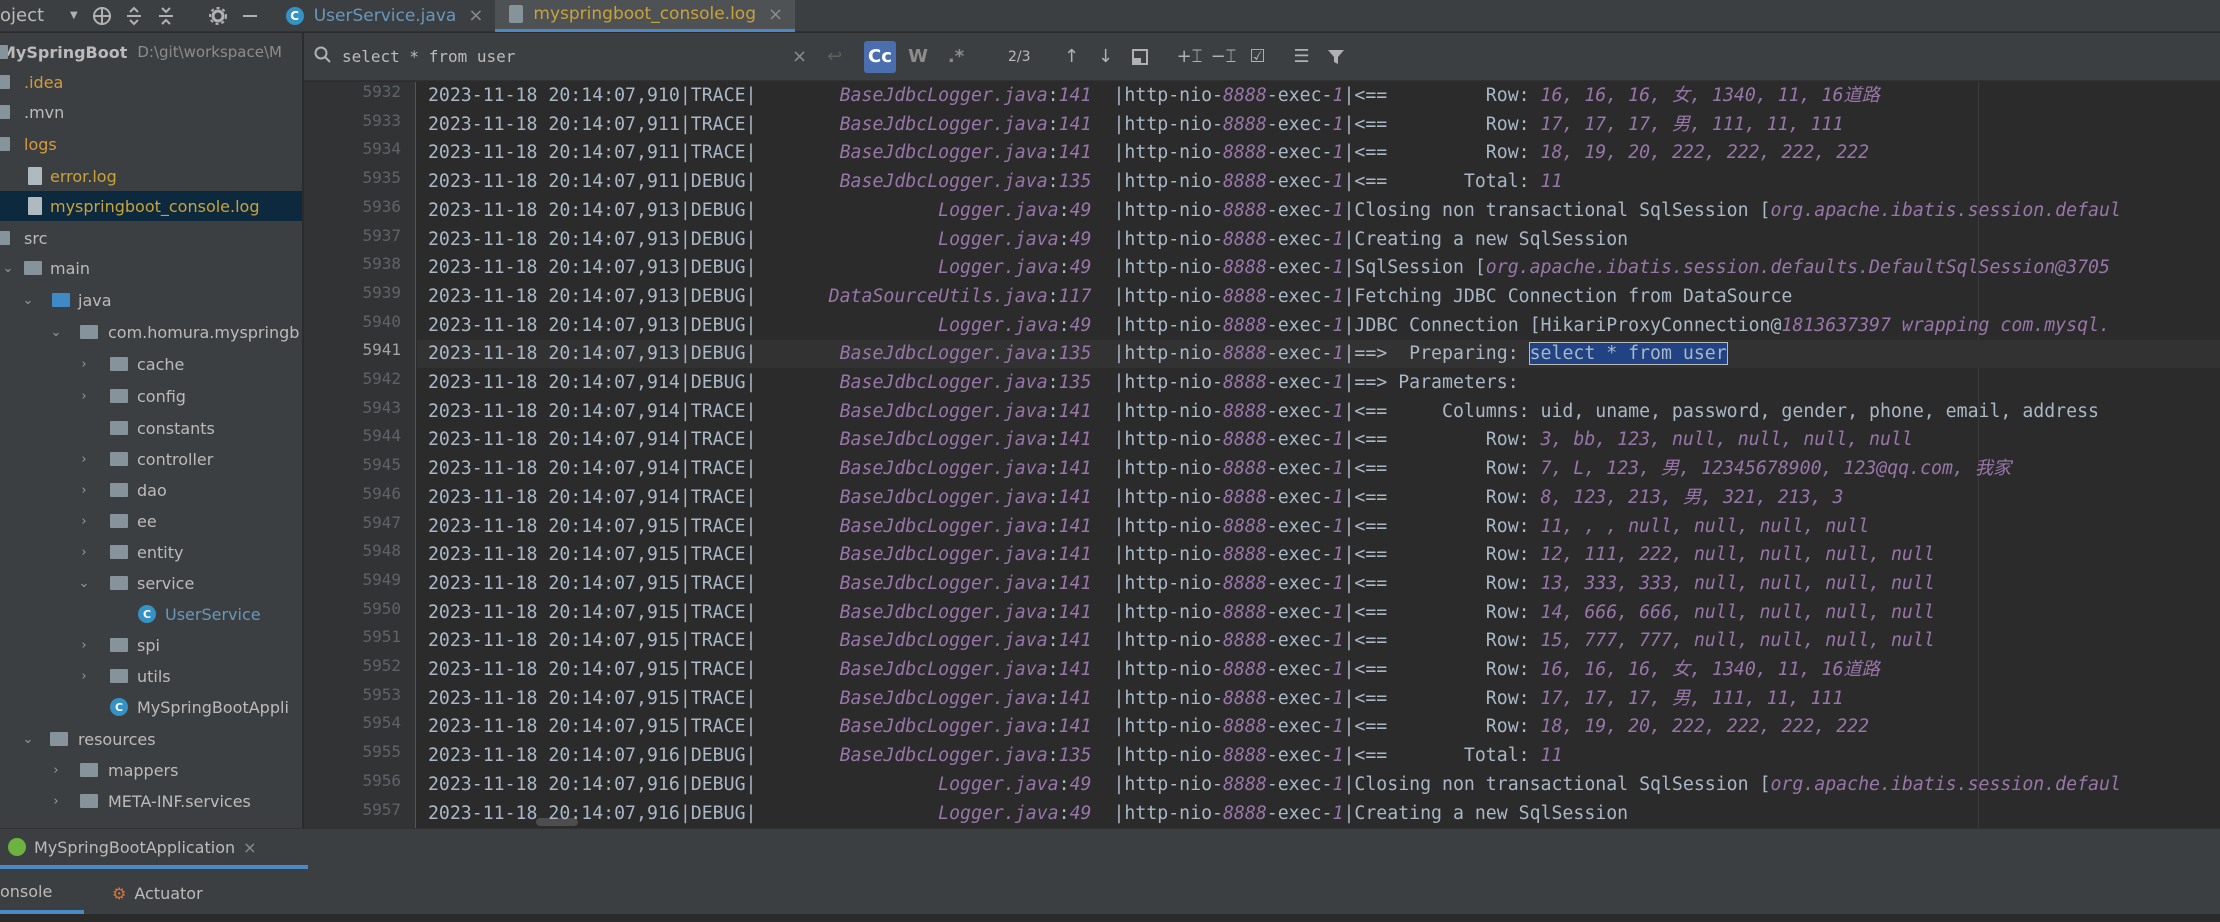 Image resolution: width=2220 pixels, height=922 pixels. Describe the element at coordinates (151, 490) in the screenshot. I see `tree-item-dao: › dao` at that location.